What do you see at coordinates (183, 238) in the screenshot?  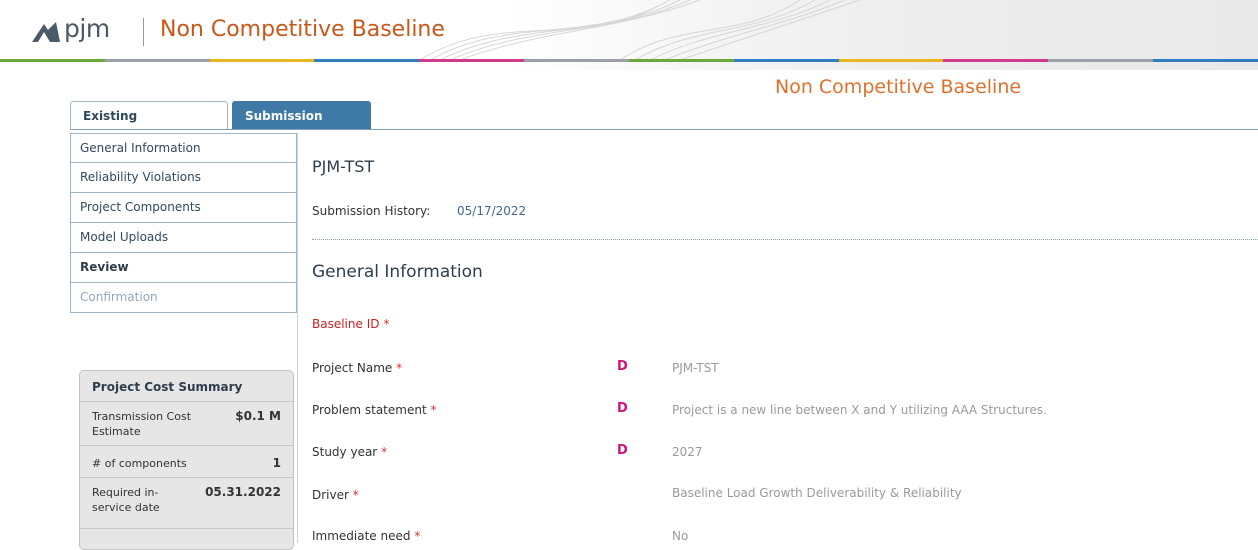 I see `nav-item-model-uploads: Model Uploads` at bounding box center [183, 238].